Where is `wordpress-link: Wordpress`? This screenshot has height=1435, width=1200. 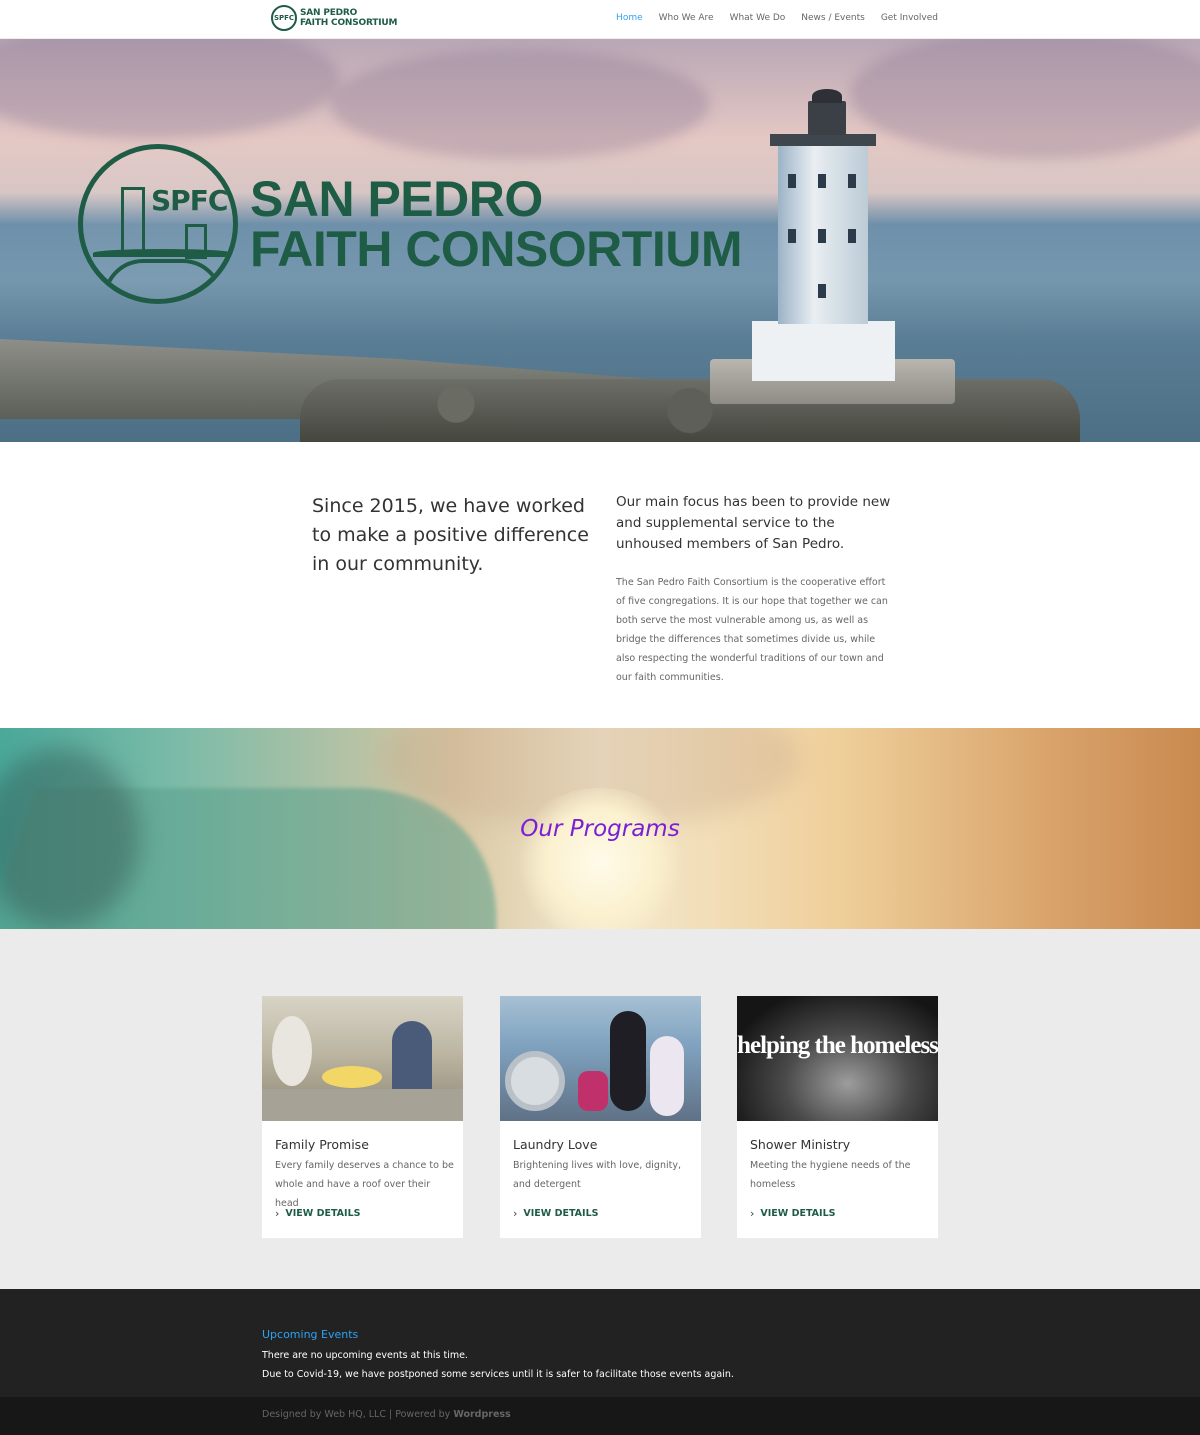
wordpress-link: Wordpress is located at coordinates (481, 1414).